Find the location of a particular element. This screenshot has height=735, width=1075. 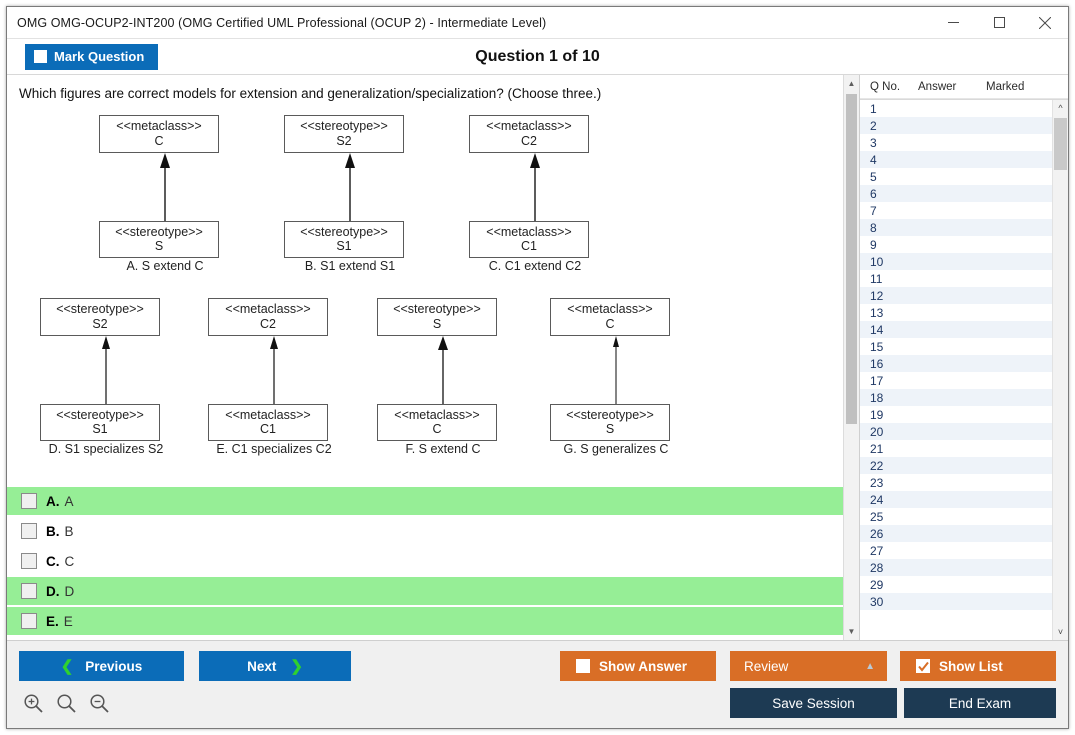

question-list-scrollbar: ^ ˅ is located at coordinates (1060, 370).